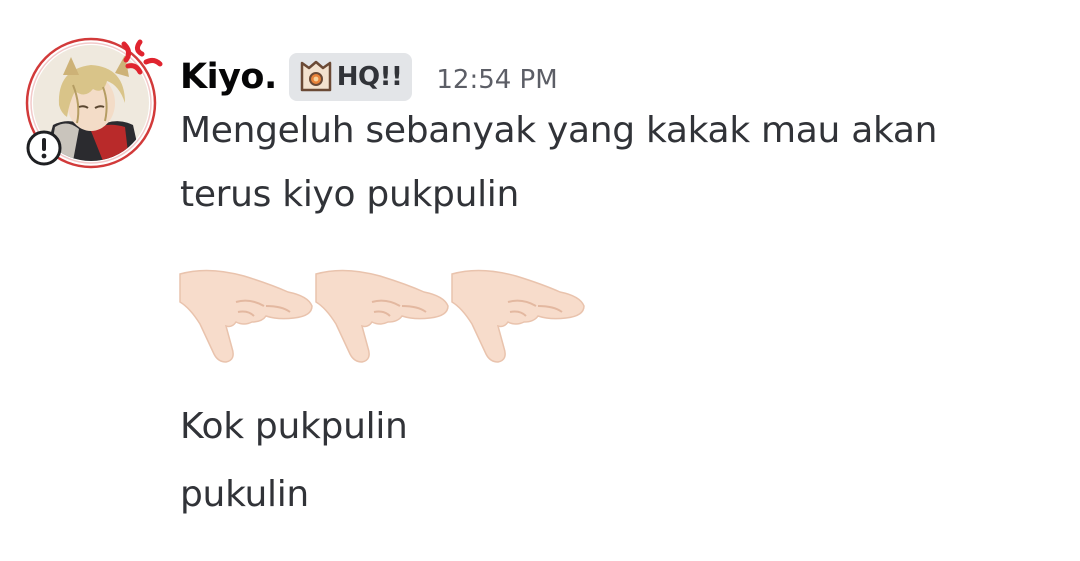 The image size is (1080, 561). What do you see at coordinates (559, 130) in the screenshot?
I see `message-text-line: Mengeluh sebanyak yang kakak mau akan` at bounding box center [559, 130].